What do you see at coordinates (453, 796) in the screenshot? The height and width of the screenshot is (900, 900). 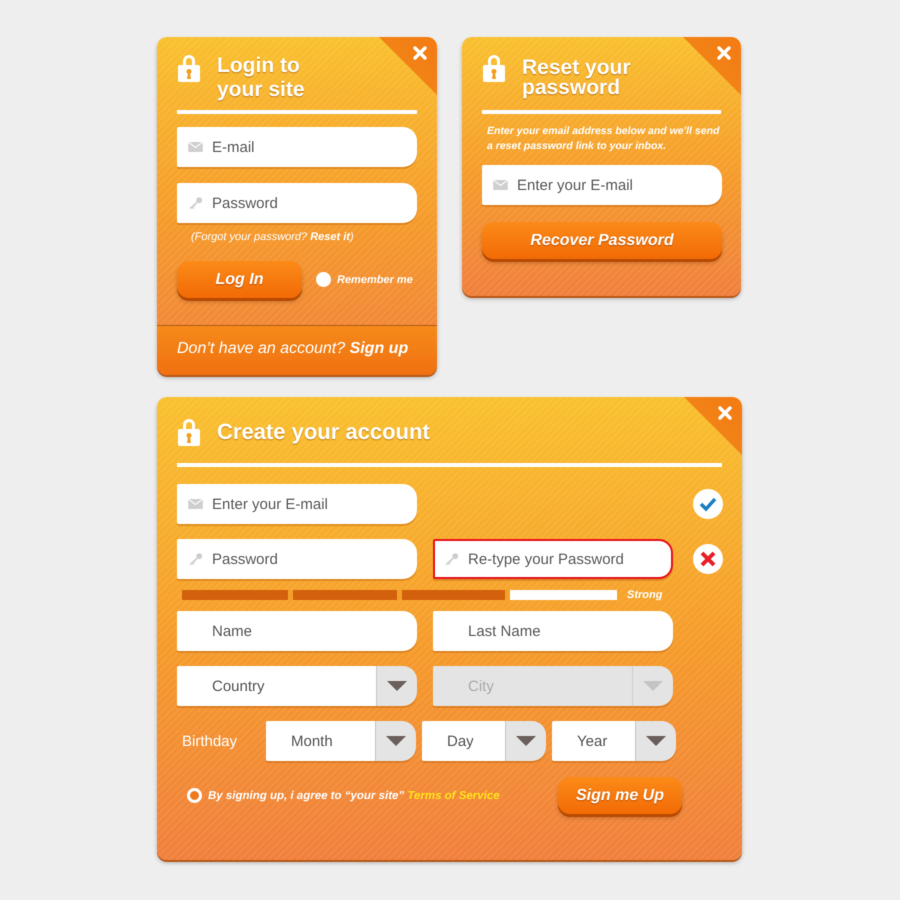 I see `terms-link: Terms of Service` at bounding box center [453, 796].